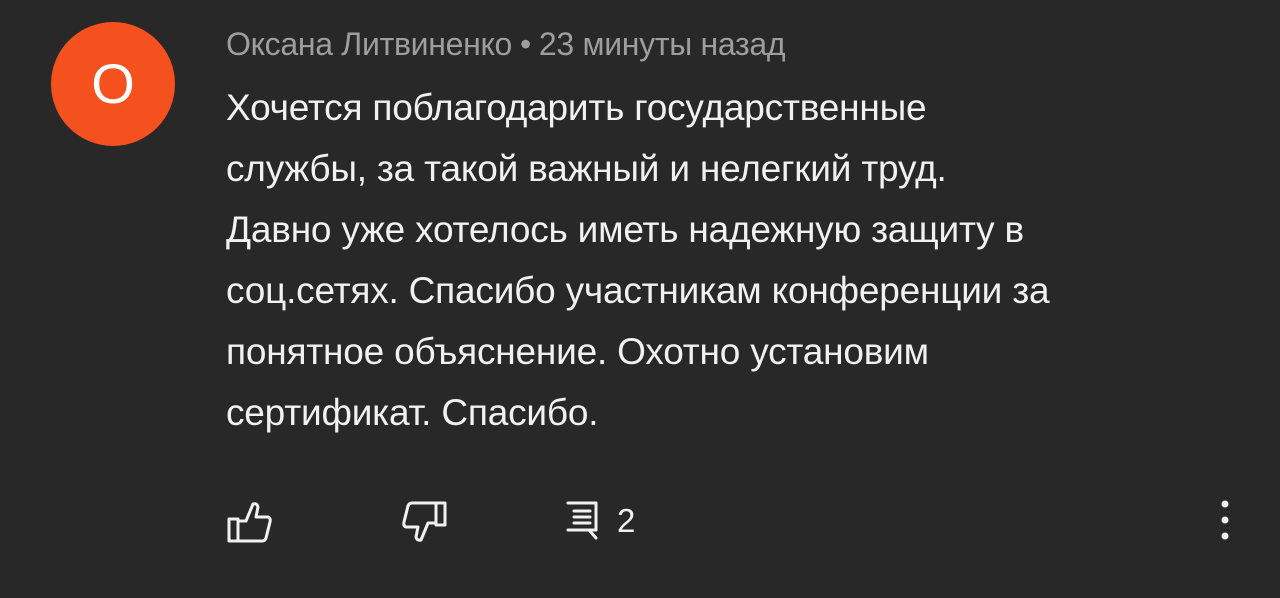 The image size is (1280, 598). Describe the element at coordinates (640, 522) in the screenshot. I see `comment-actions: 2` at that location.